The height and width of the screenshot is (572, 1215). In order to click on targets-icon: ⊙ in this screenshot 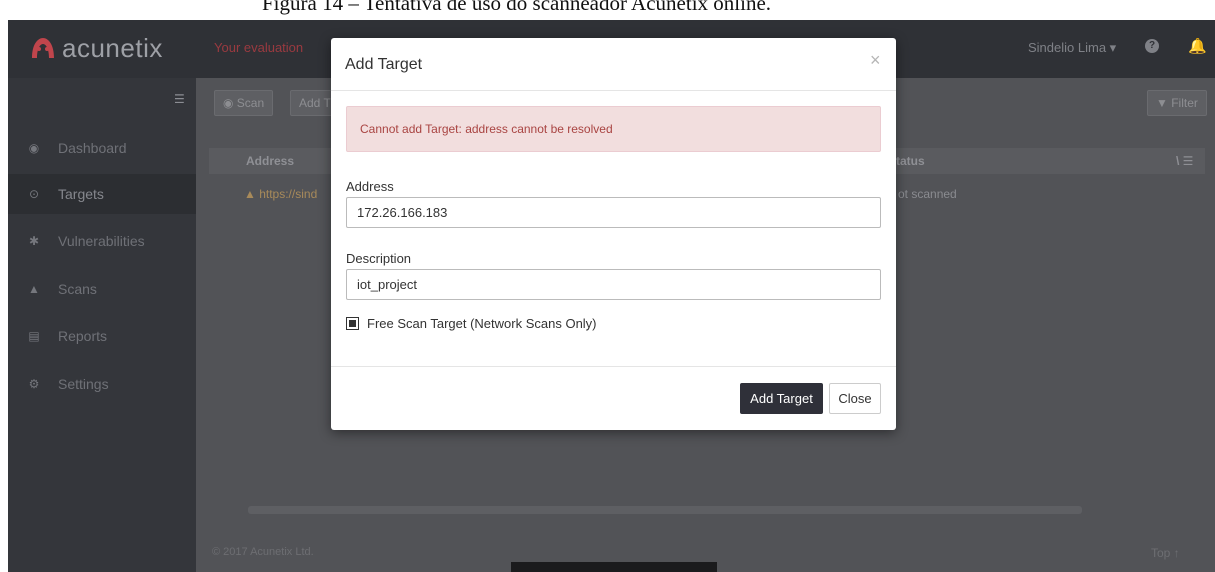, I will do `click(34, 194)`.